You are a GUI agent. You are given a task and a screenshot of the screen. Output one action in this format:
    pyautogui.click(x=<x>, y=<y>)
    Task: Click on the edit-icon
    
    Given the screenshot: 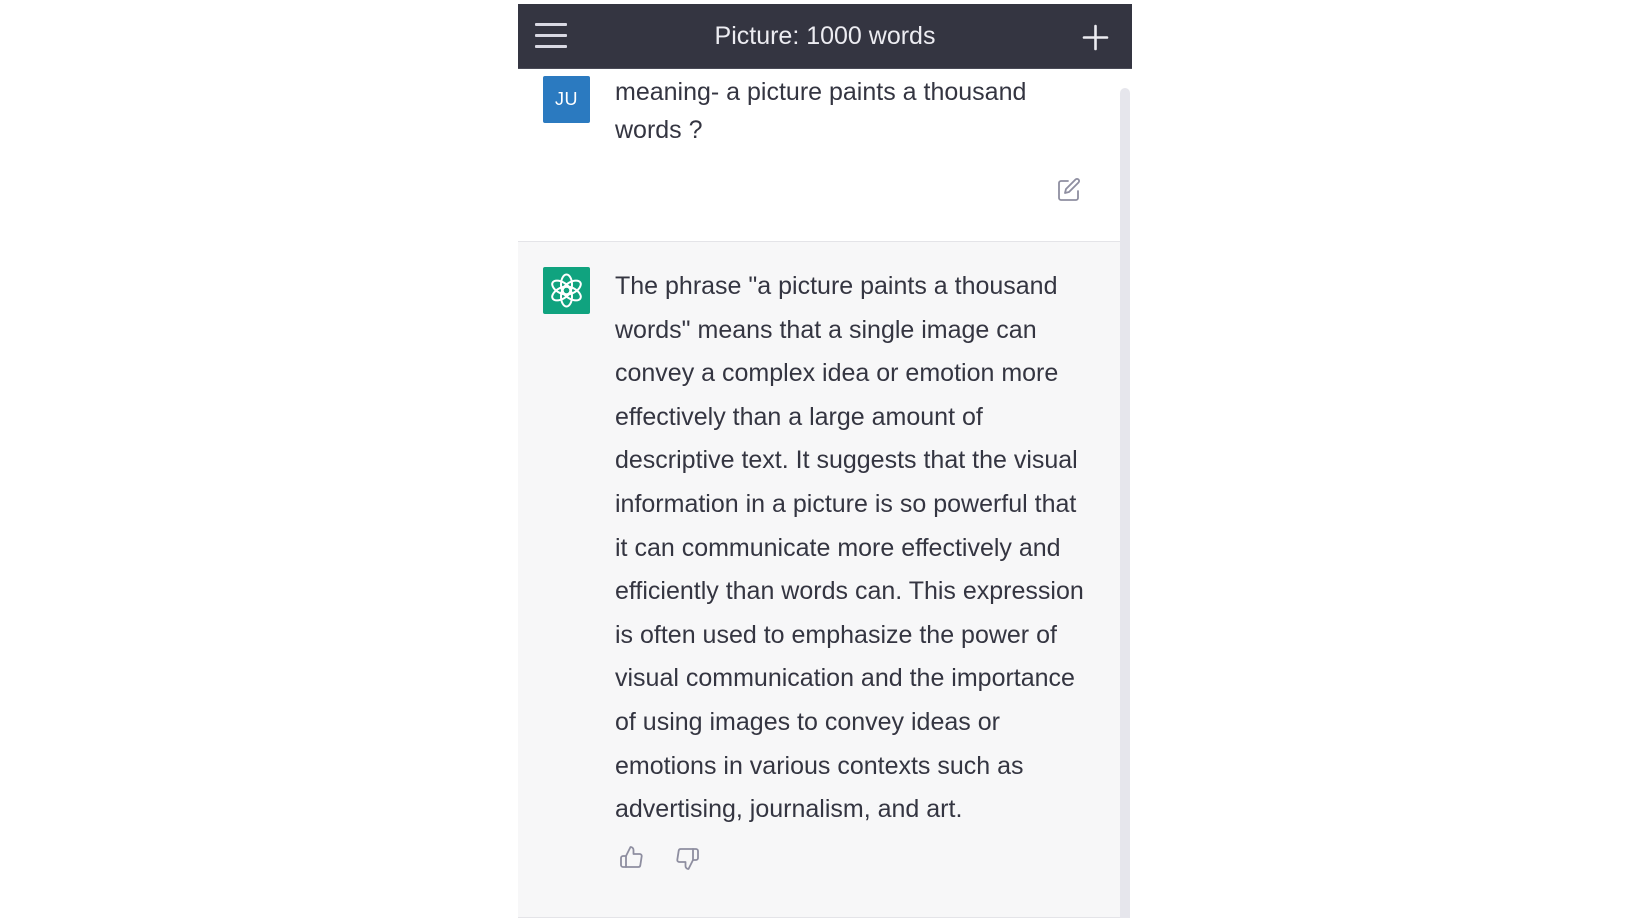 What is the action you would take?
    pyautogui.click(x=1069, y=190)
    